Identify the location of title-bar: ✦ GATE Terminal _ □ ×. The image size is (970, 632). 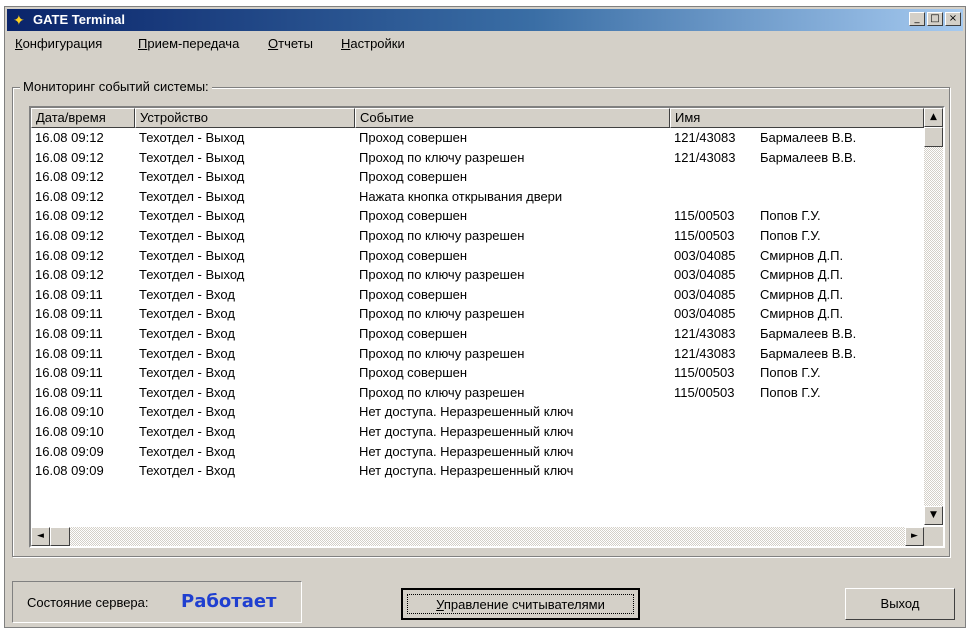
(485, 20).